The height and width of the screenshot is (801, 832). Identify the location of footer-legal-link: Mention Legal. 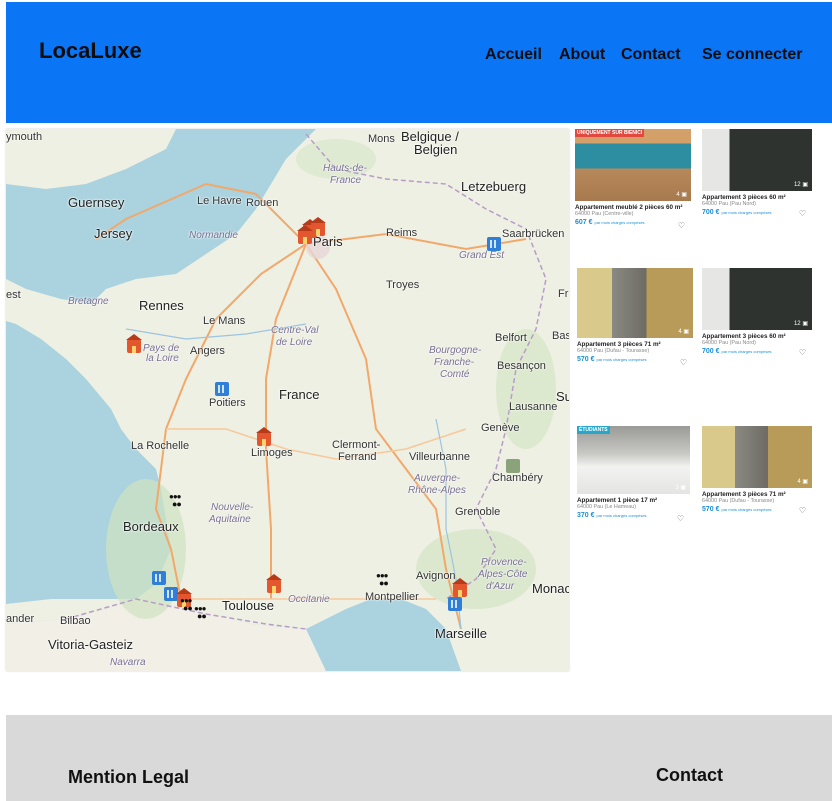
(128, 777).